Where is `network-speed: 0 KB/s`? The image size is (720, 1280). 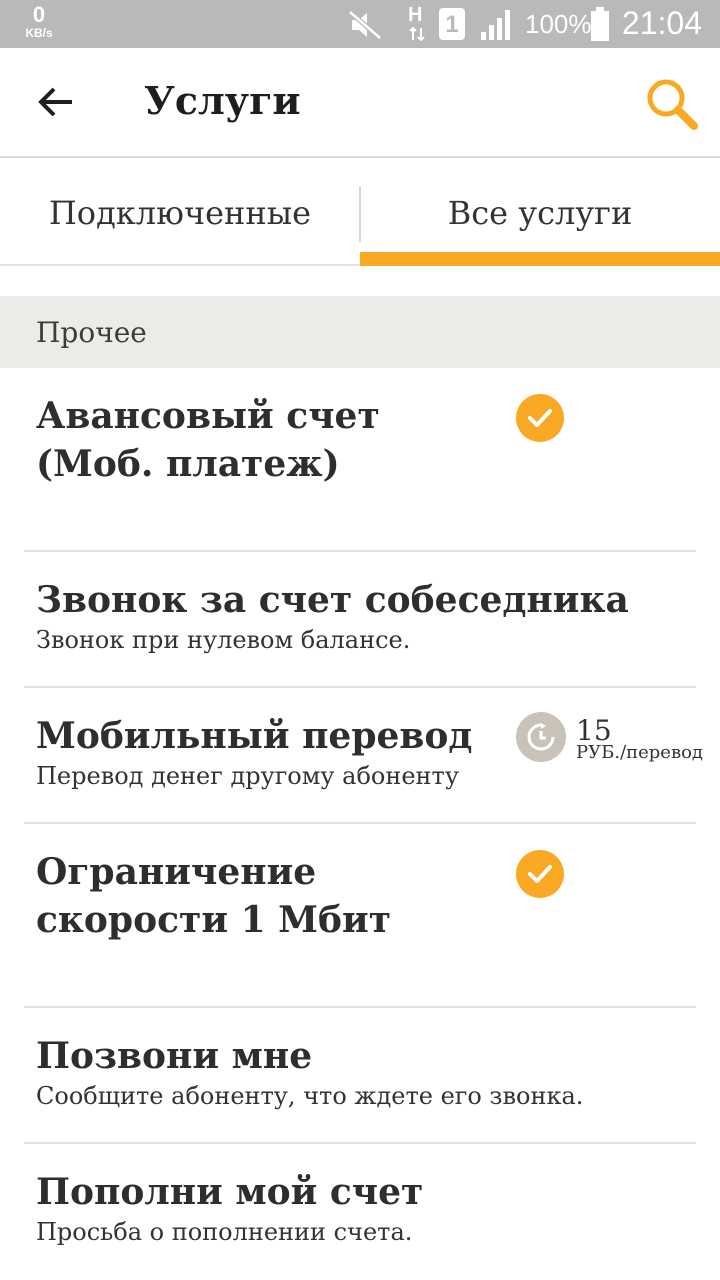 network-speed: 0 KB/s is located at coordinates (39, 21).